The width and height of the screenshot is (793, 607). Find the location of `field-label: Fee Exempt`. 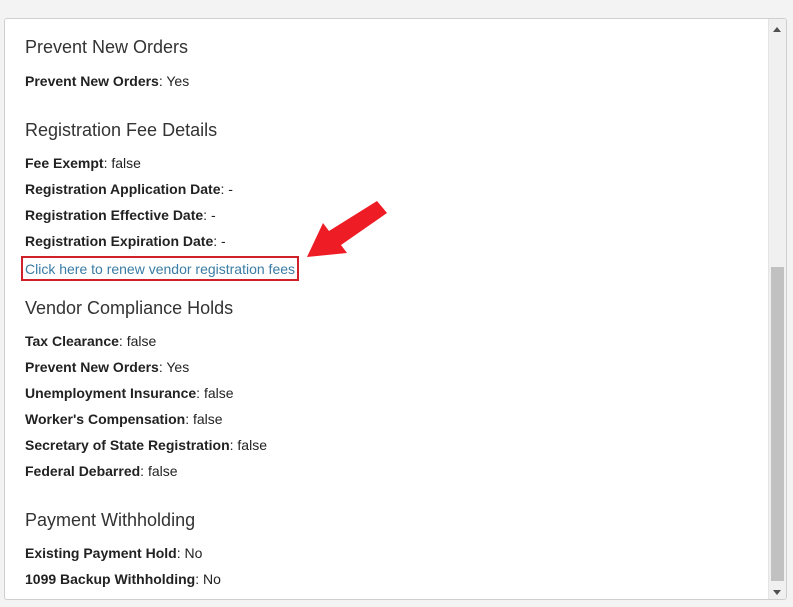

field-label: Fee Exempt is located at coordinates (64, 163).